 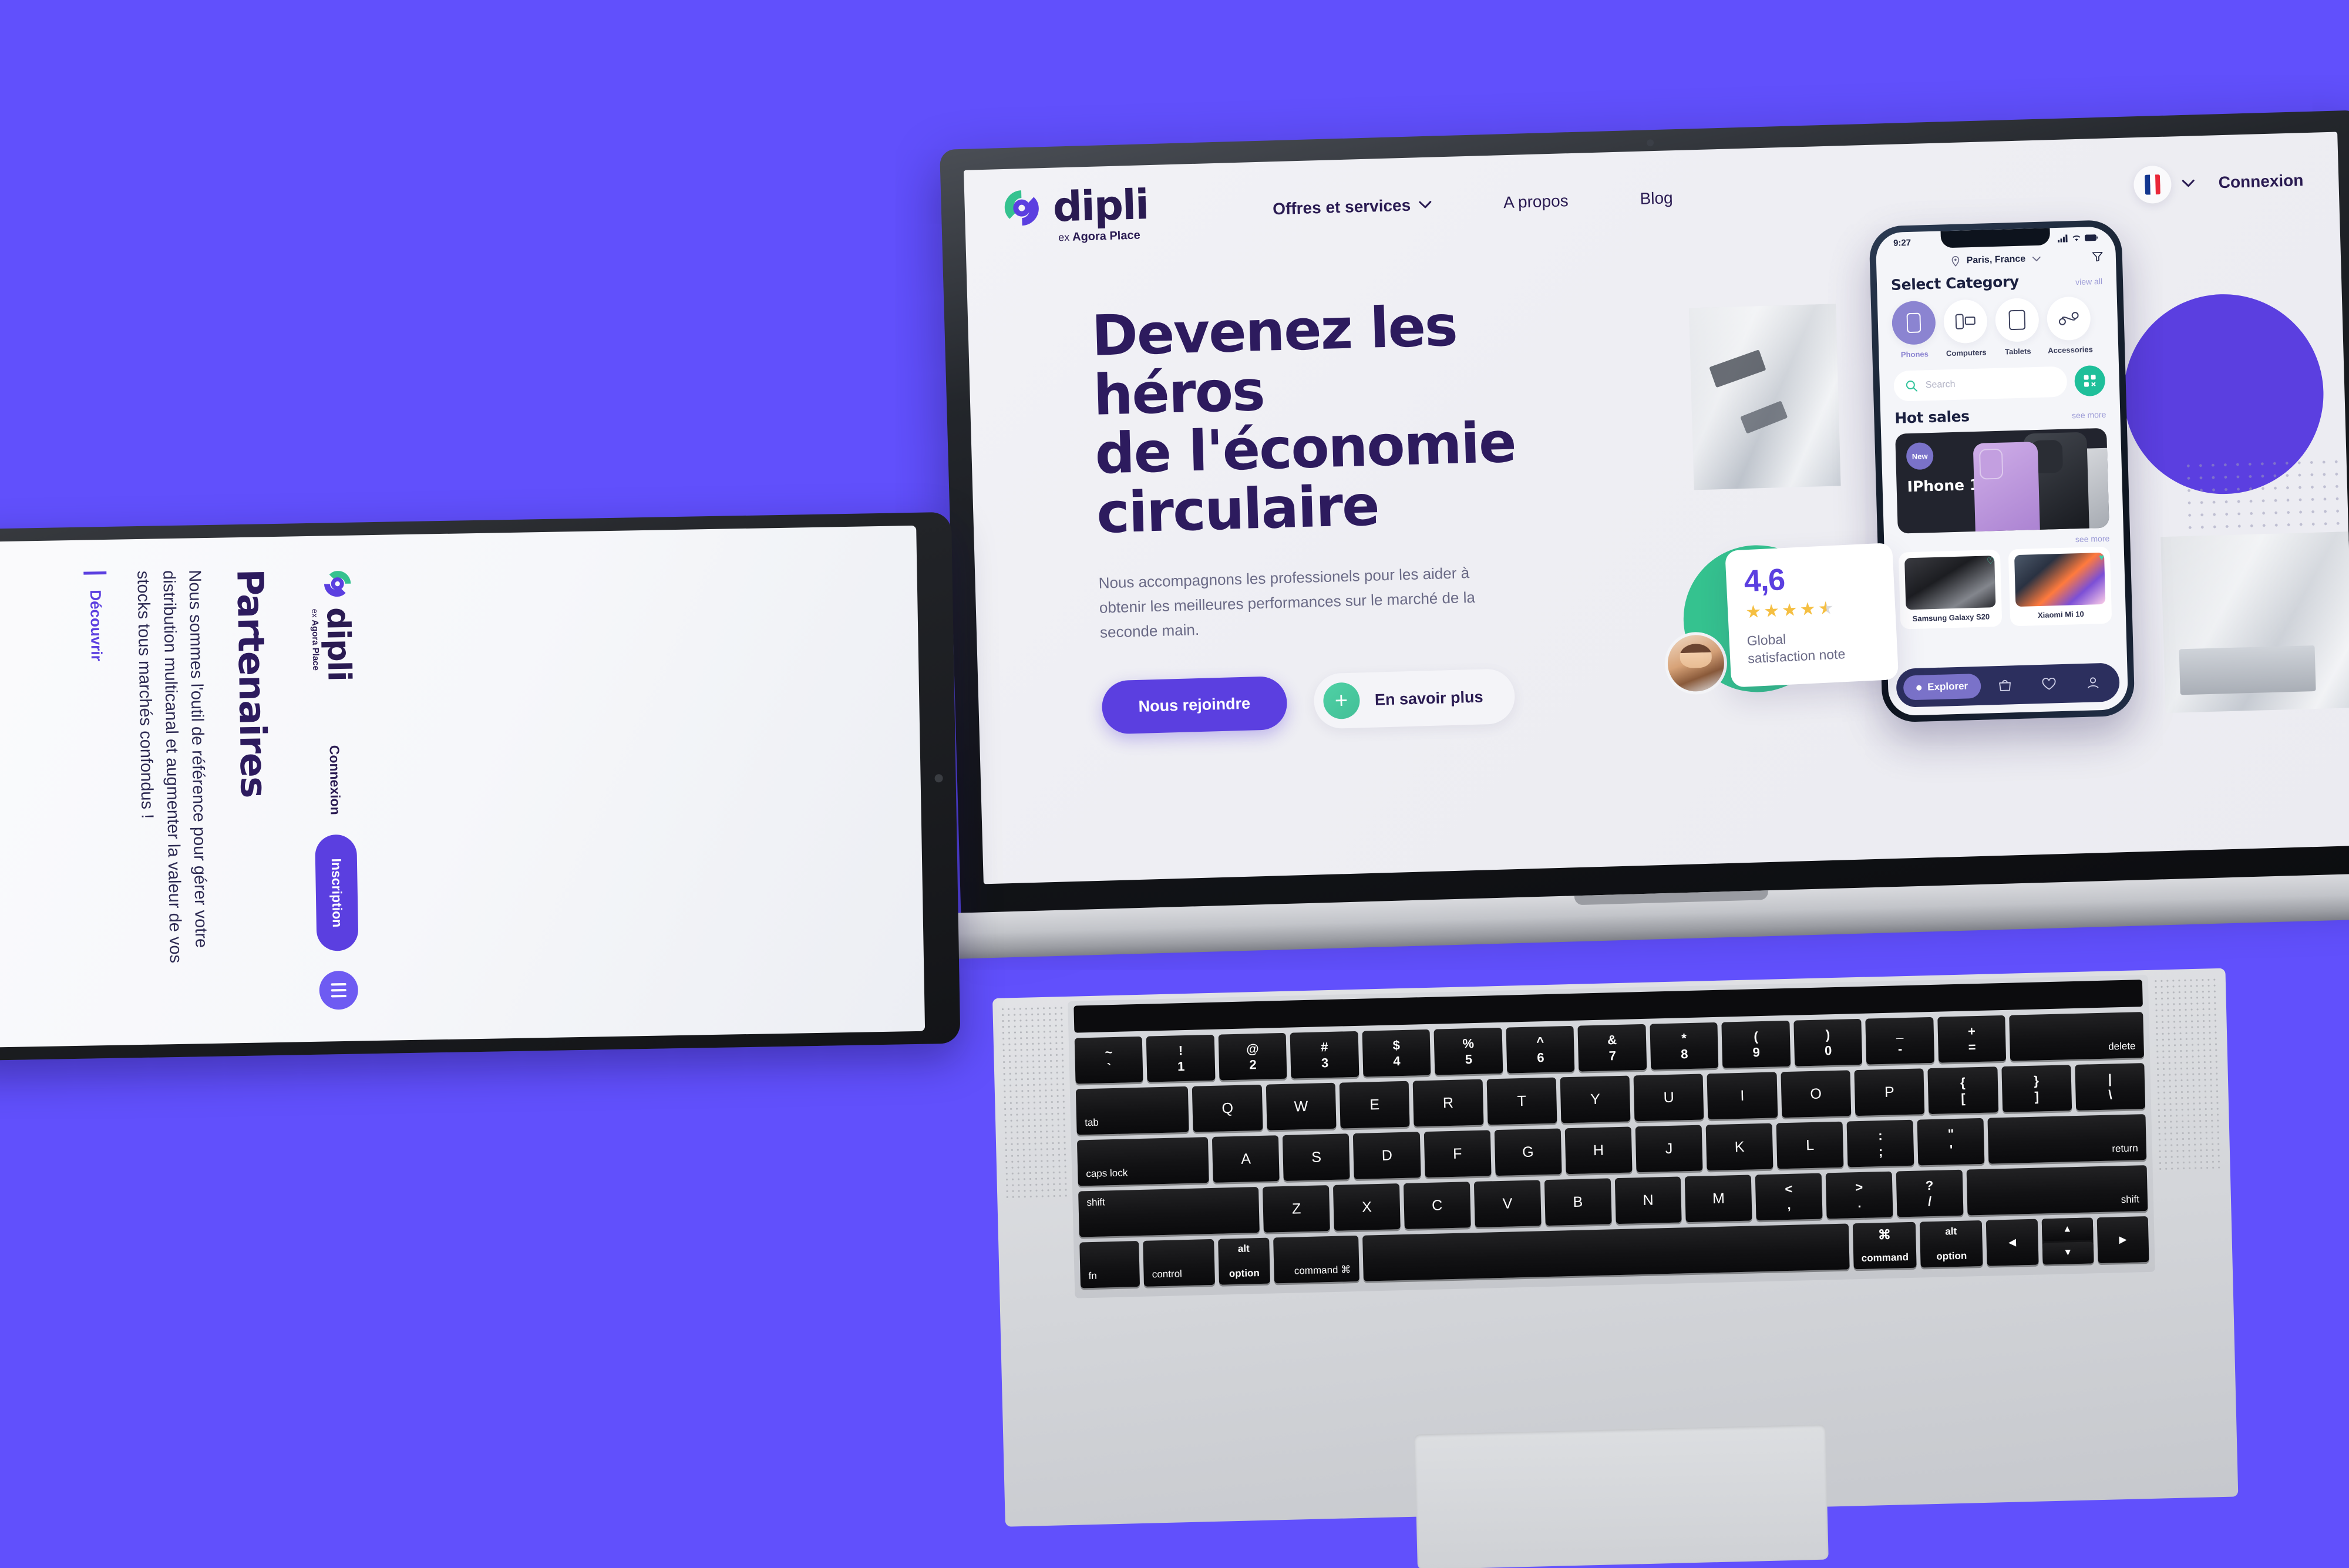 I want to click on key-3: #3, so click(x=1325, y=1055).